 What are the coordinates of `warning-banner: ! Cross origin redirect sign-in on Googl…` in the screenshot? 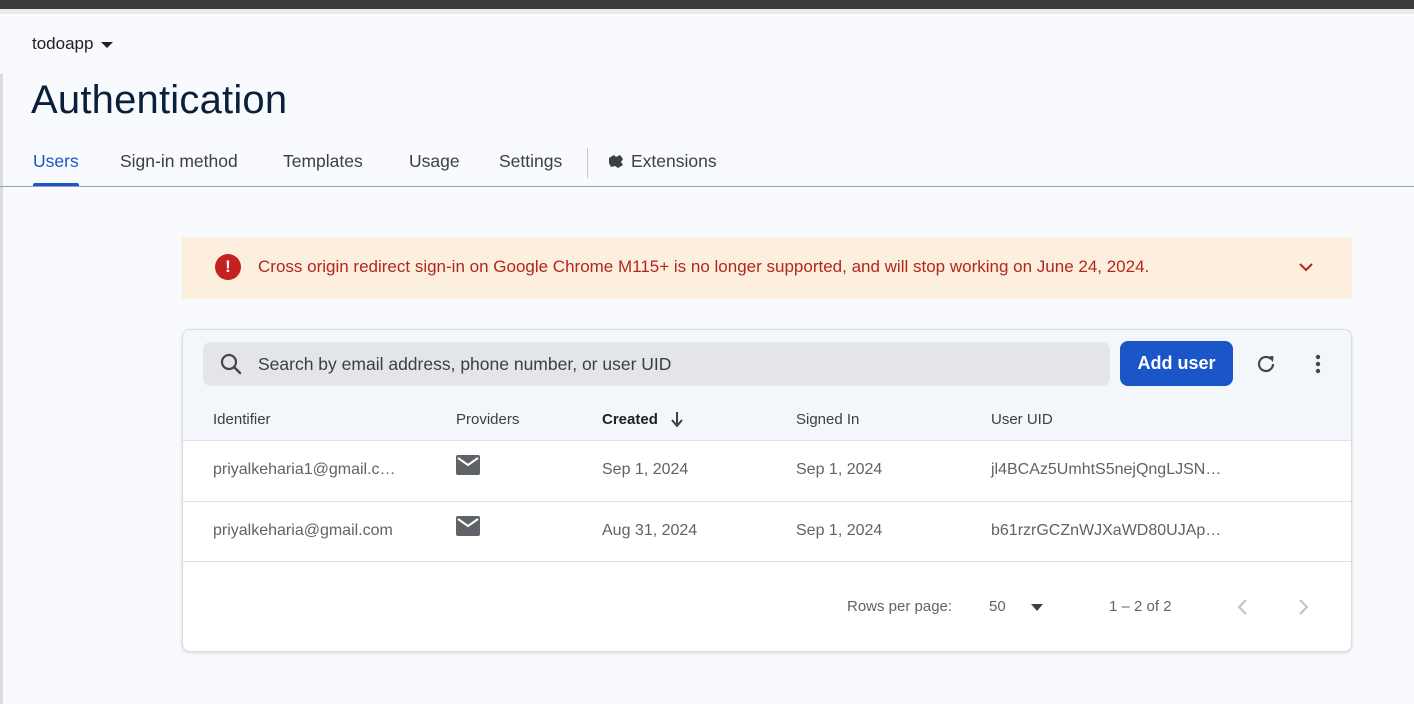 It's located at (767, 268).